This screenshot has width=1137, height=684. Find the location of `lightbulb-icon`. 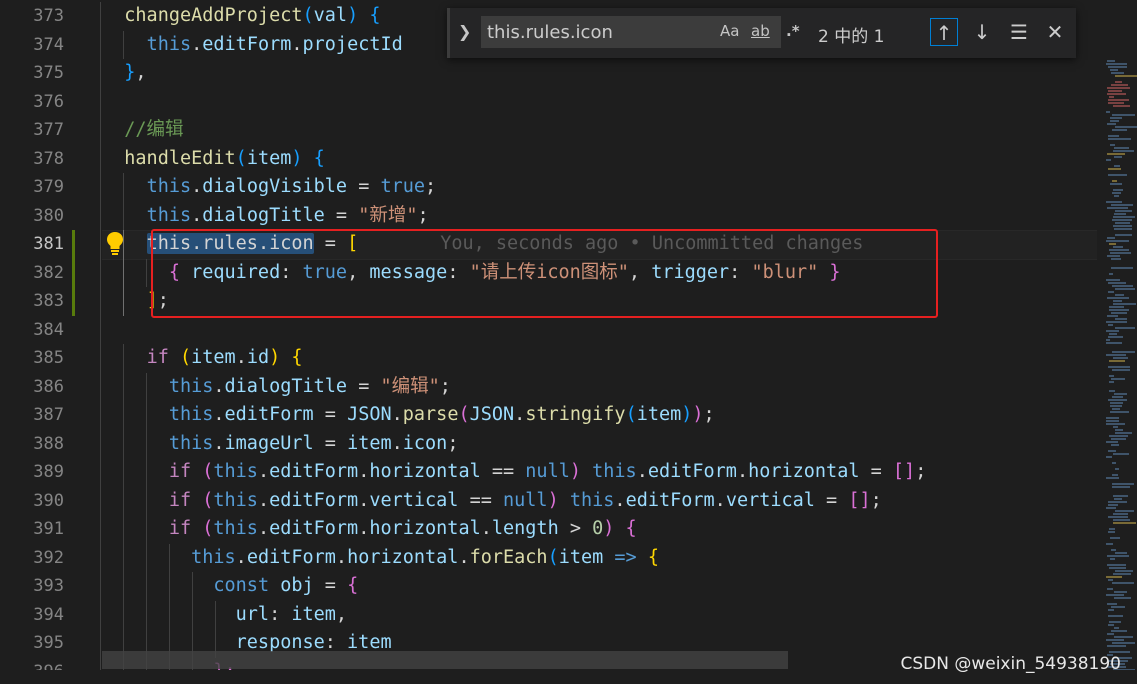

lightbulb-icon is located at coordinates (115, 243).